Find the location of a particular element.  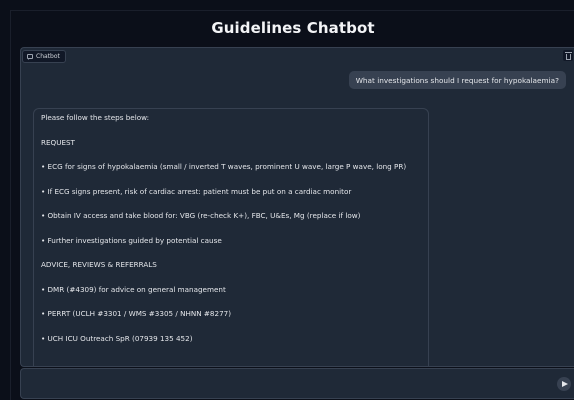

bot-message-heading: REQUEST is located at coordinates (58, 142).